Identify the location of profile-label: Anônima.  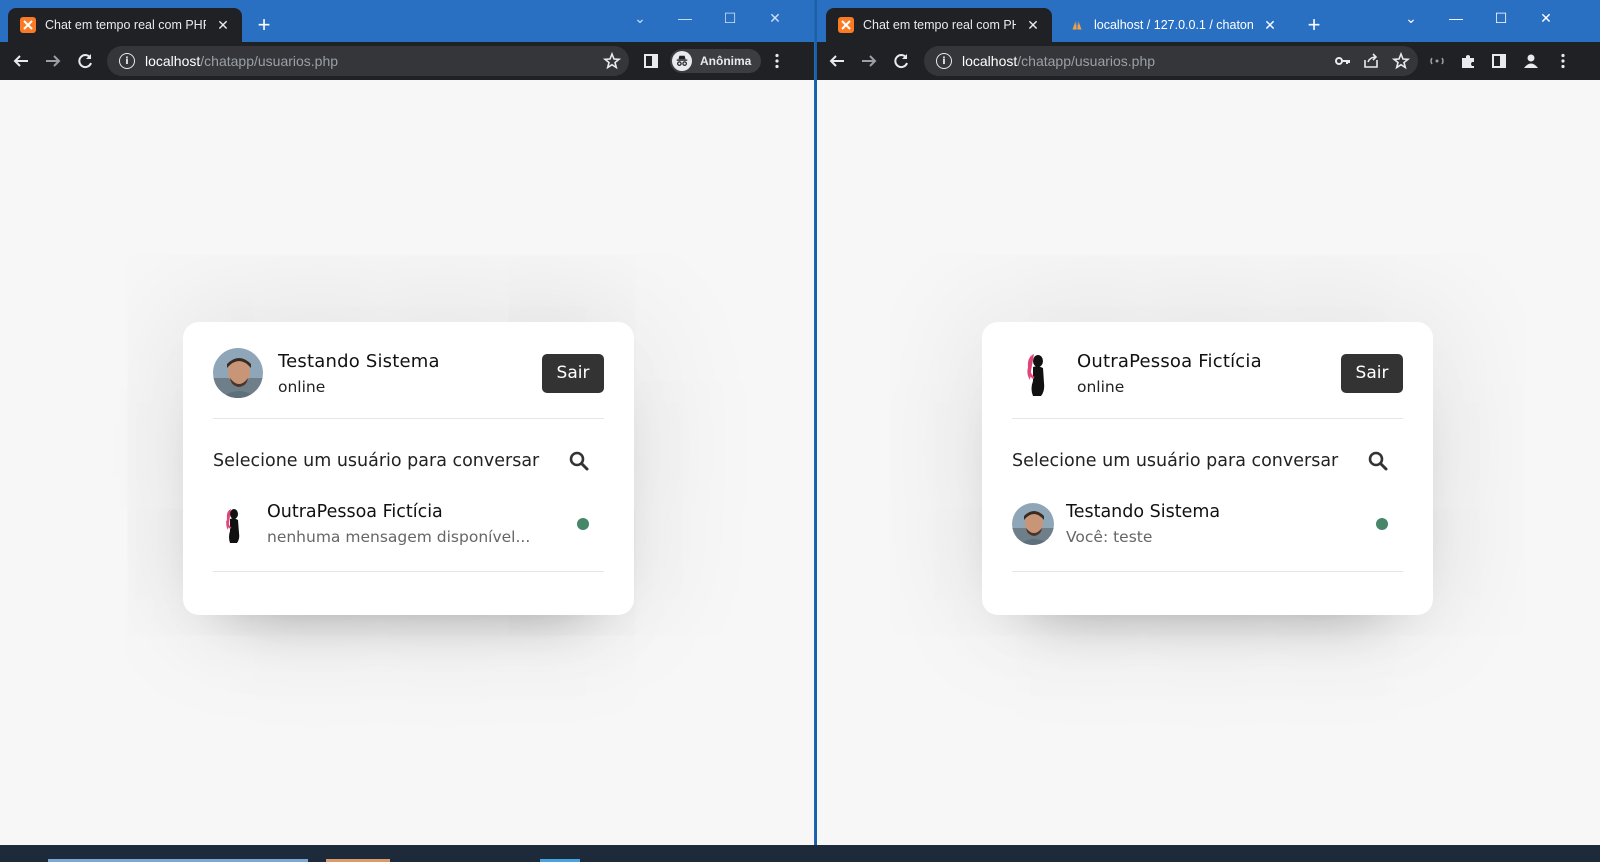
(726, 61).